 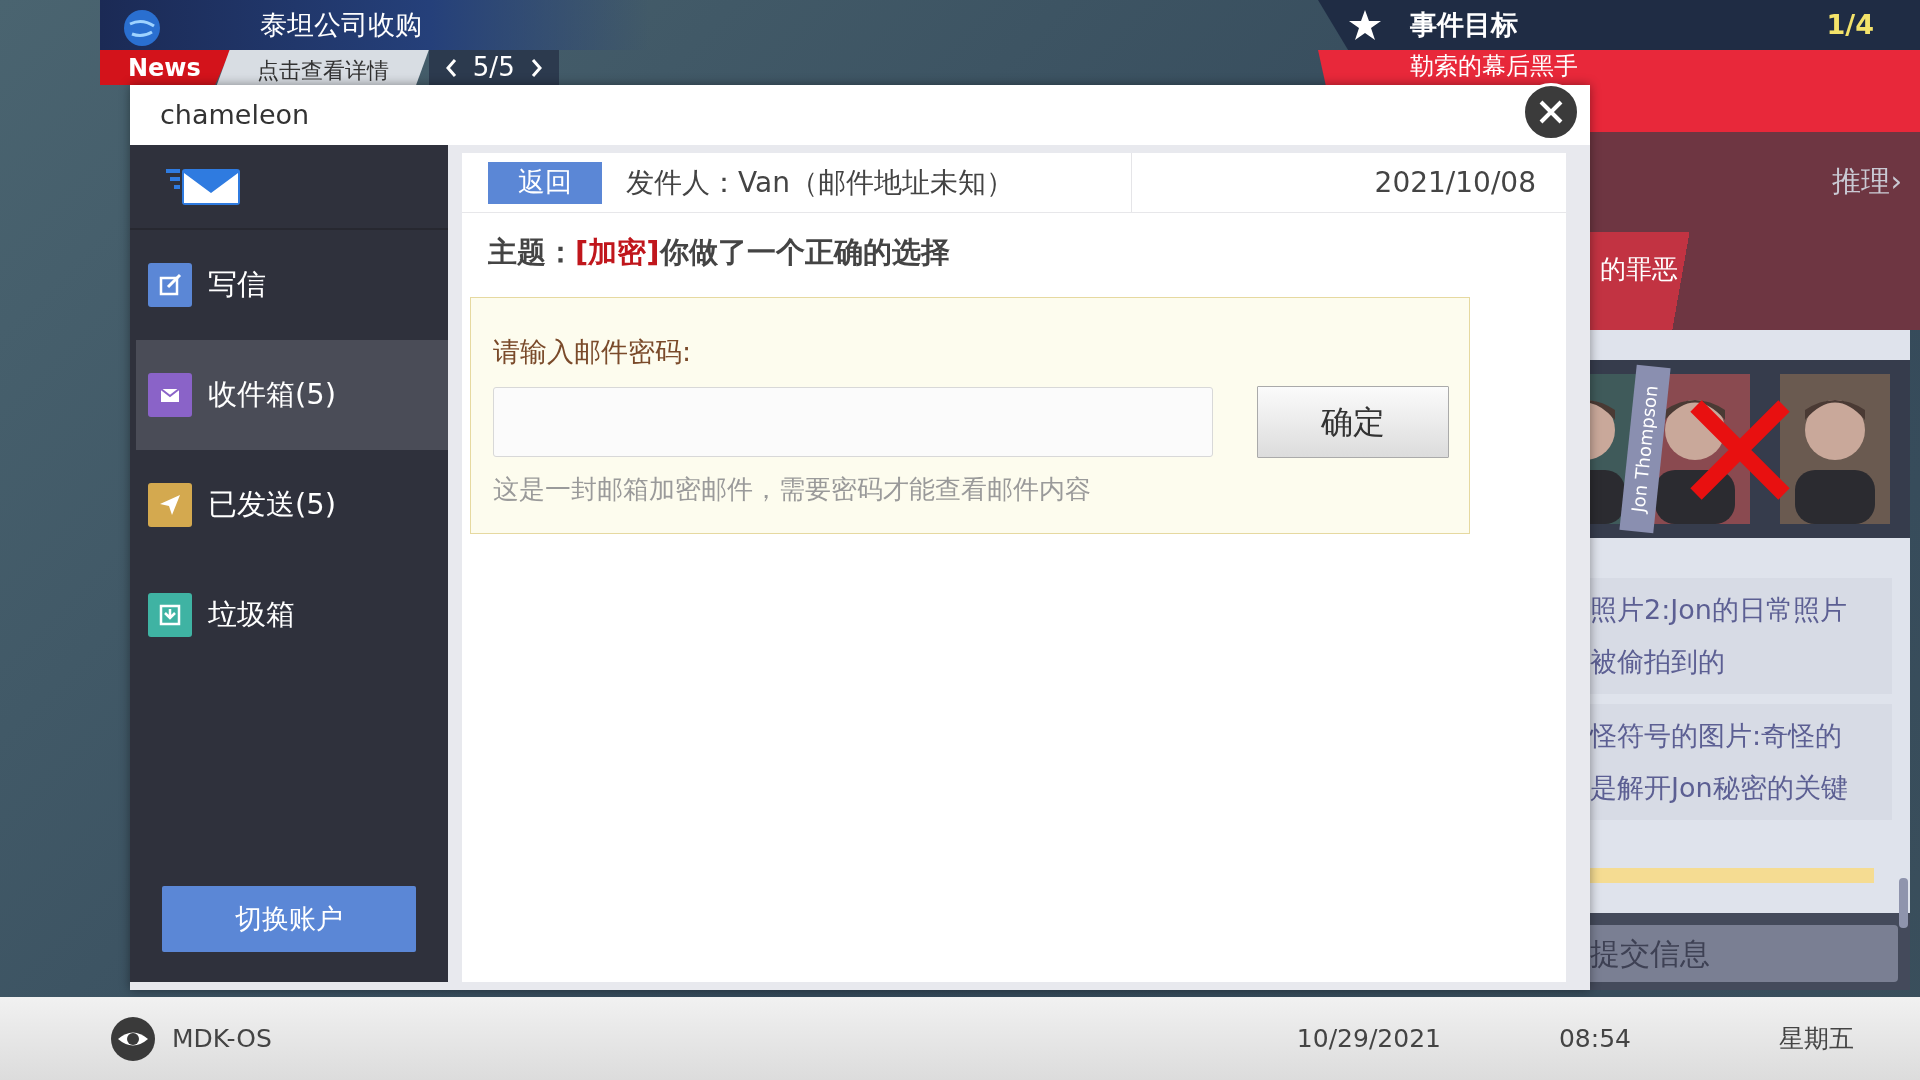 I want to click on details-link: 点击查看详情, so click(x=322, y=67).